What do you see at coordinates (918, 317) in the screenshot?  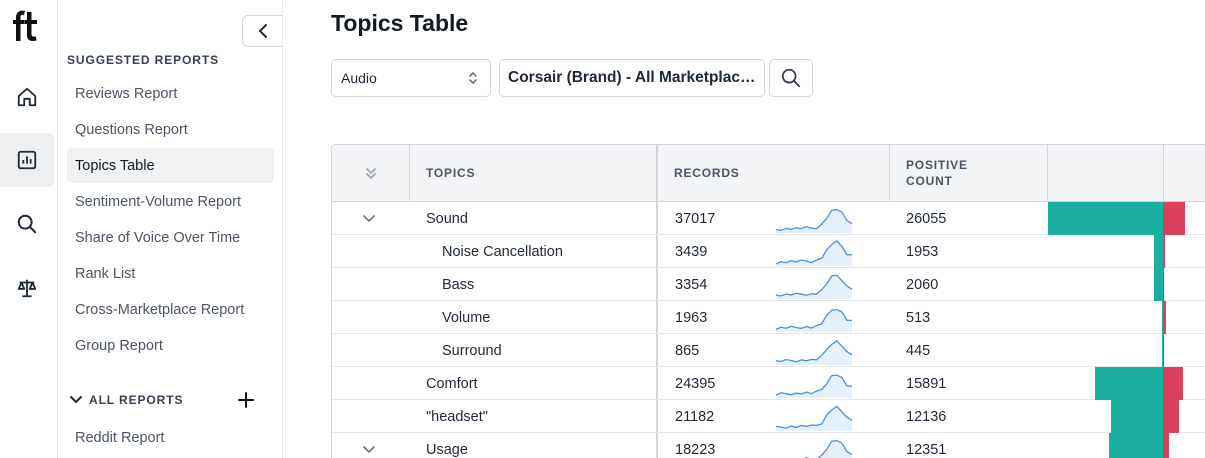 I see `positive-count-cell: 513` at bounding box center [918, 317].